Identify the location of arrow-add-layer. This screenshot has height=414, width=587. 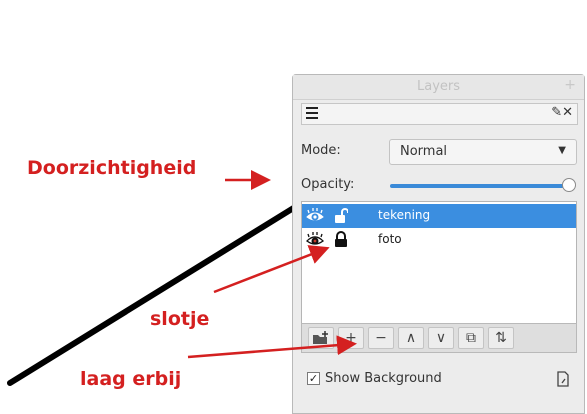
(272, 347).